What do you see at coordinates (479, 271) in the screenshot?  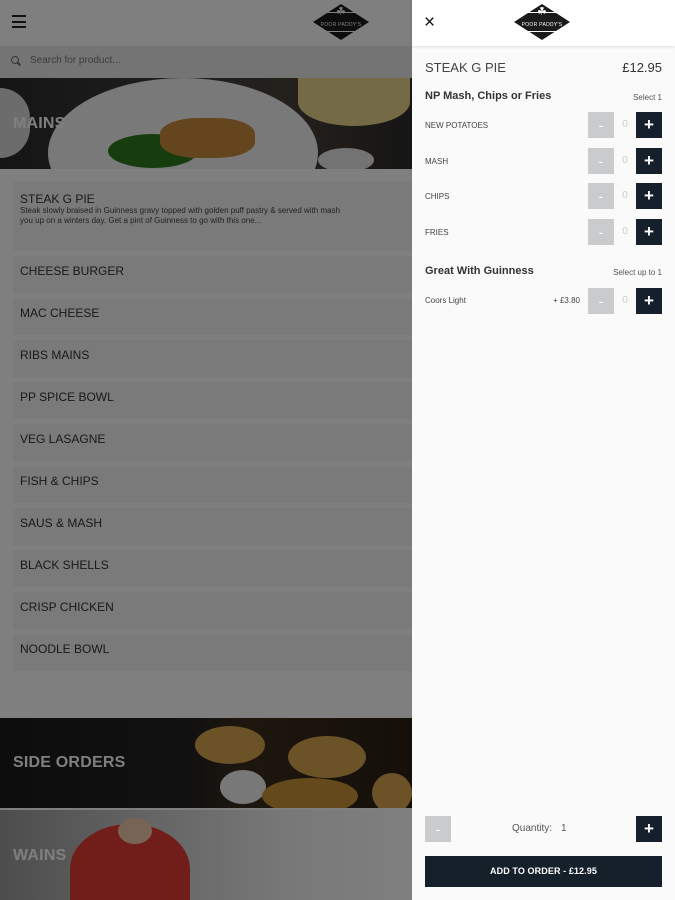 I see `option-group-title: Great With Guinness` at bounding box center [479, 271].